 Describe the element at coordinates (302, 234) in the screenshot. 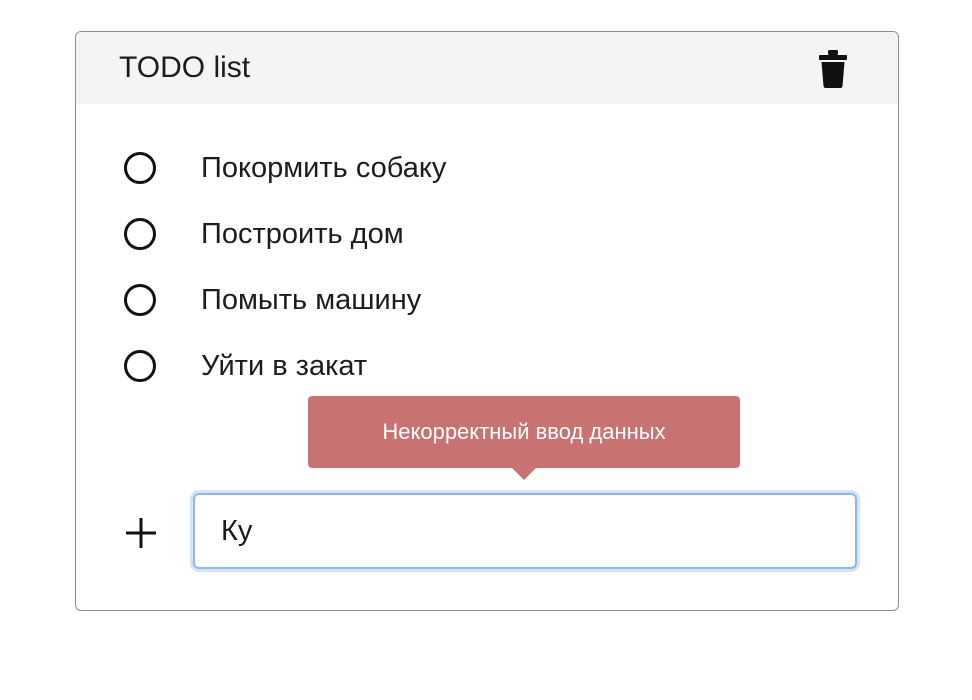

I see `todo-label: Построить дом` at that location.